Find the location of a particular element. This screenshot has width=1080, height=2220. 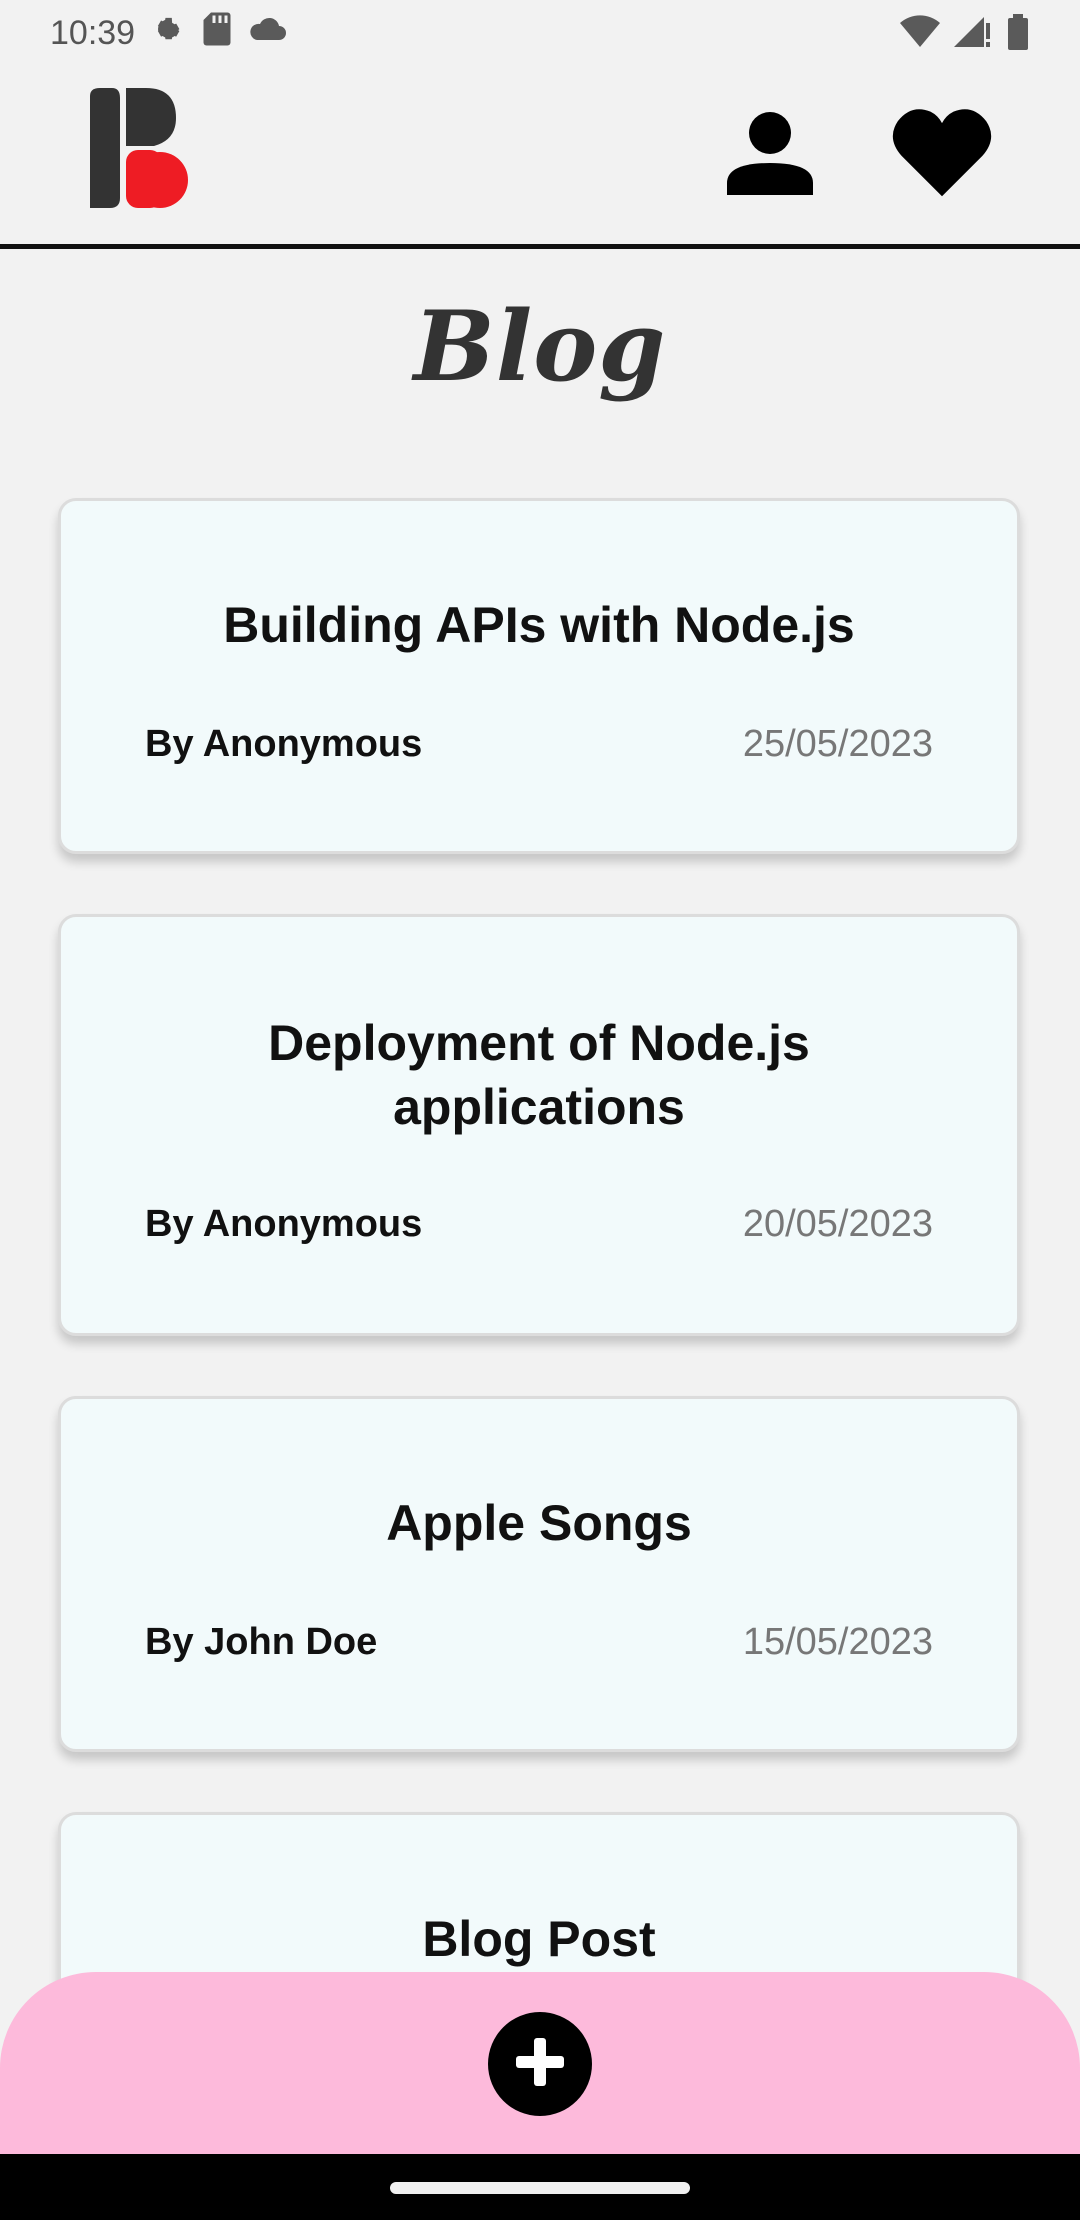

home-indicator is located at coordinates (540, 2188).